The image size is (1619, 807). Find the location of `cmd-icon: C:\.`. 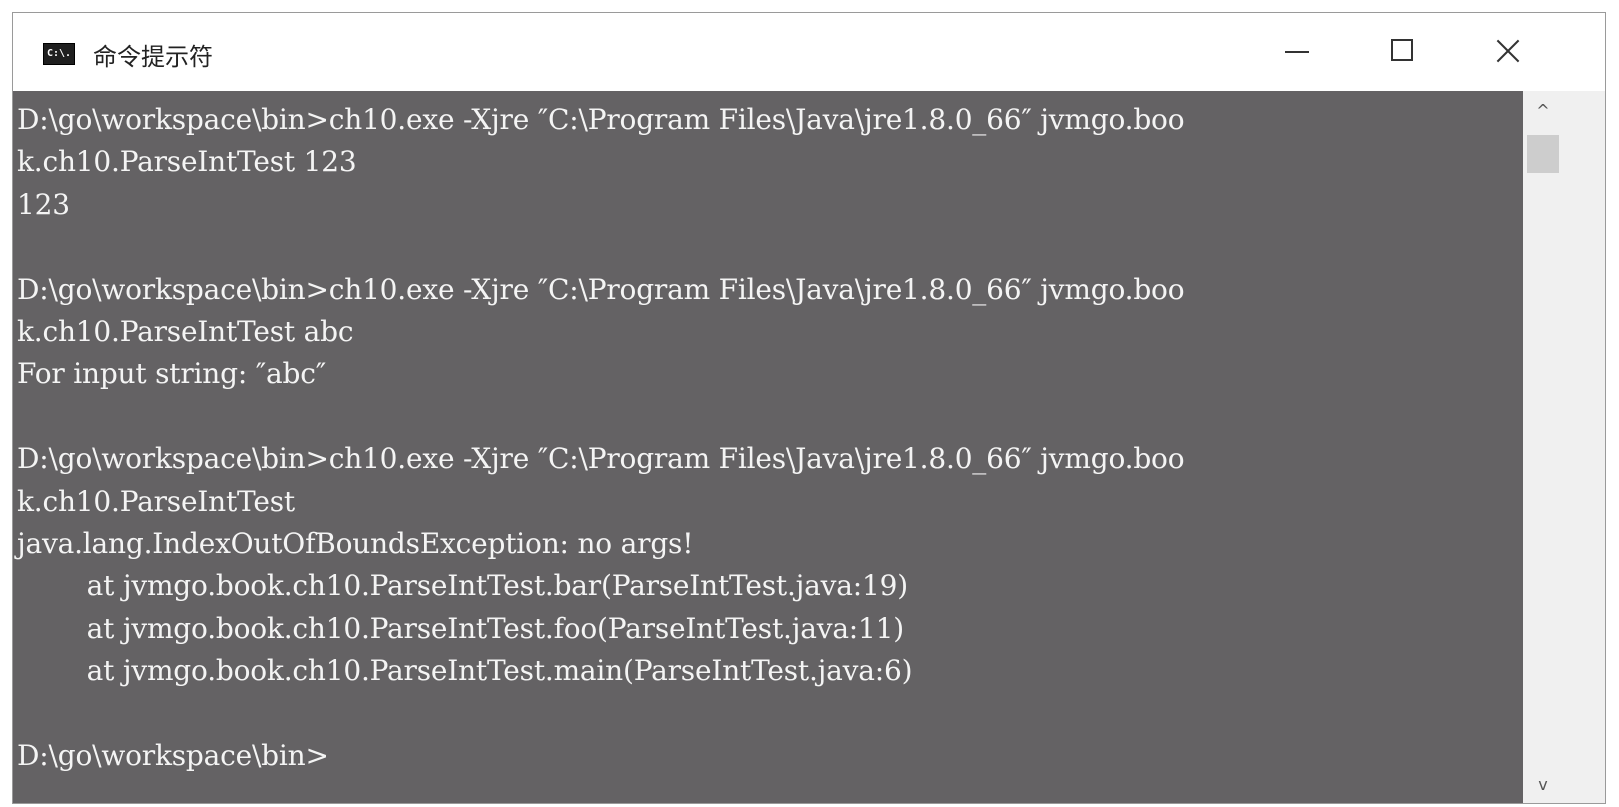

cmd-icon: C:\. is located at coordinates (59, 54).